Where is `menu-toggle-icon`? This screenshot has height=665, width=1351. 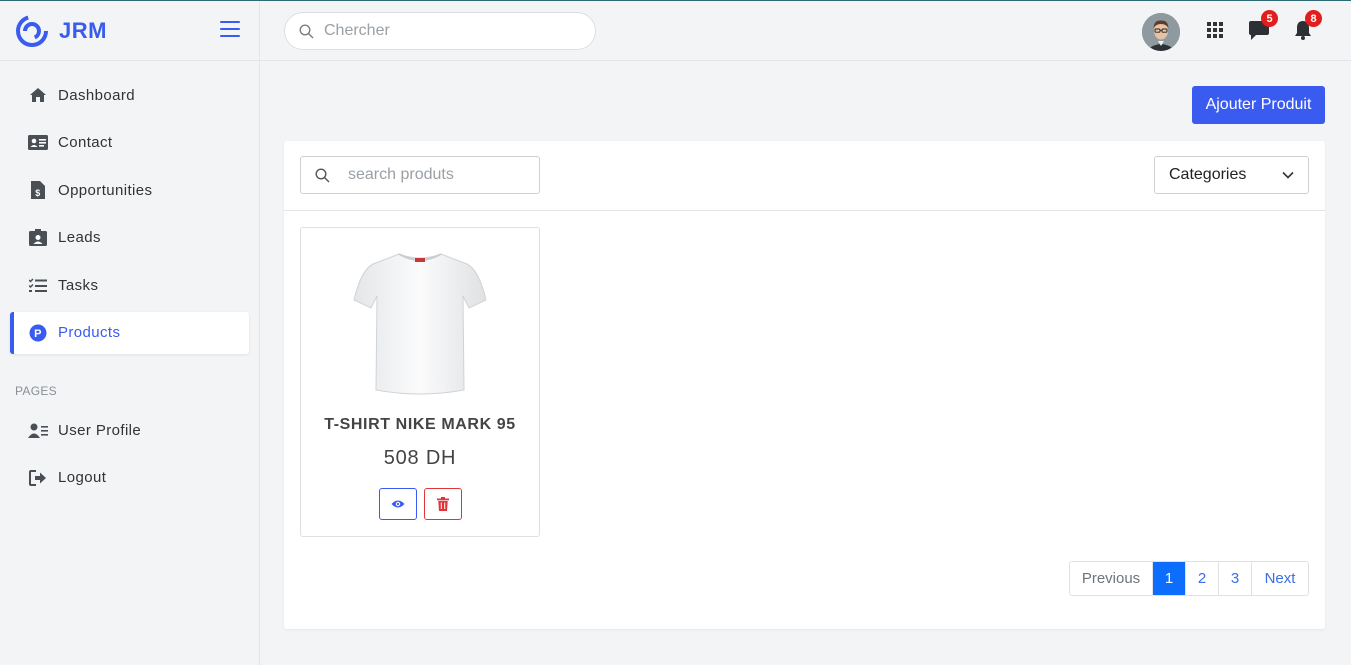 menu-toggle-icon is located at coordinates (230, 30).